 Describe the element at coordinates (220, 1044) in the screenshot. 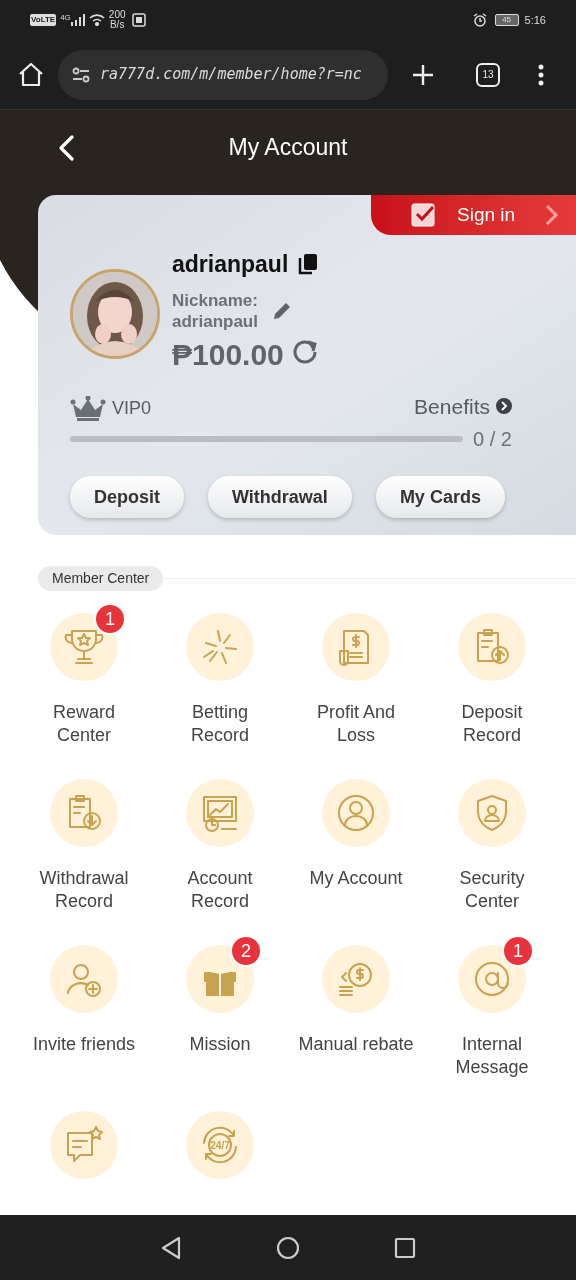

I see `menu-label: Mission` at that location.